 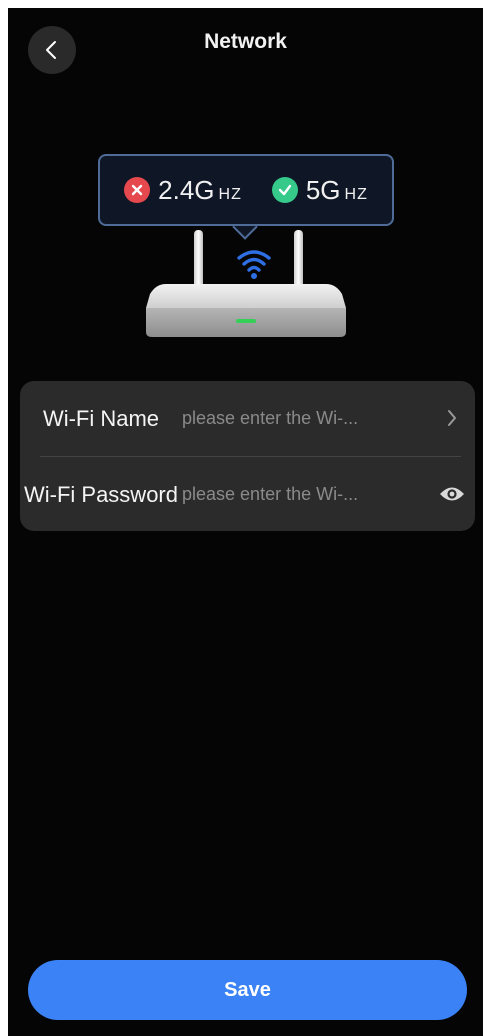 What do you see at coordinates (137, 190) in the screenshot?
I see `close-circle-icon` at bounding box center [137, 190].